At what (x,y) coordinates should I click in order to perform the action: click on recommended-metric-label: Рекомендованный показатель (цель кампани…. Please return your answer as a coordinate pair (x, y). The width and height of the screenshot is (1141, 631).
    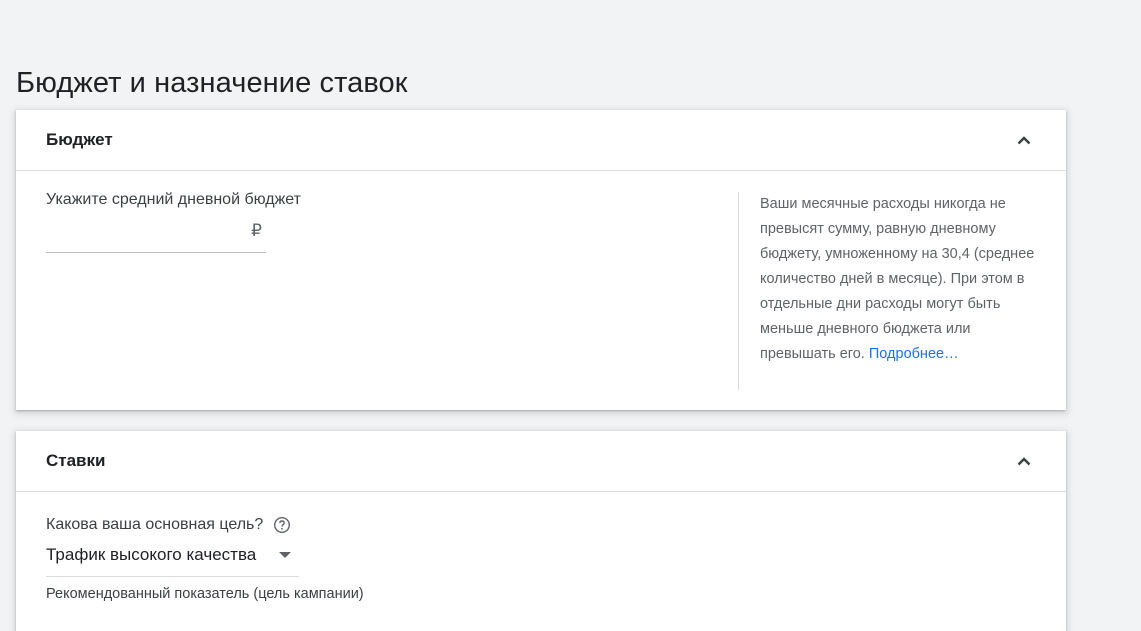
    Looking at the image, I should click on (205, 594).